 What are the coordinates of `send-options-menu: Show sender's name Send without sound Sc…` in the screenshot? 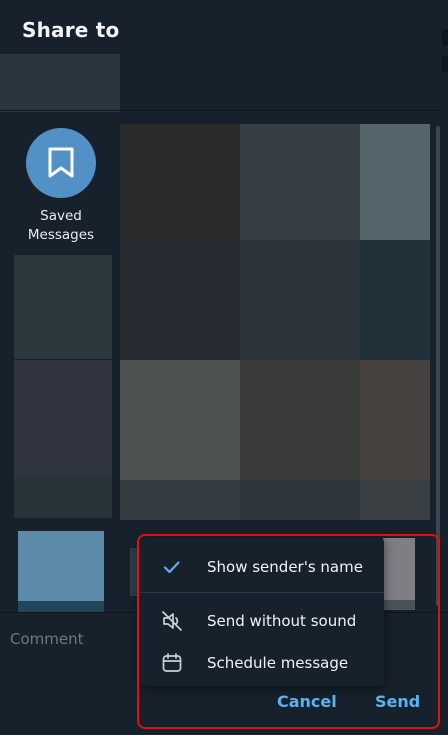 It's located at (262, 612).